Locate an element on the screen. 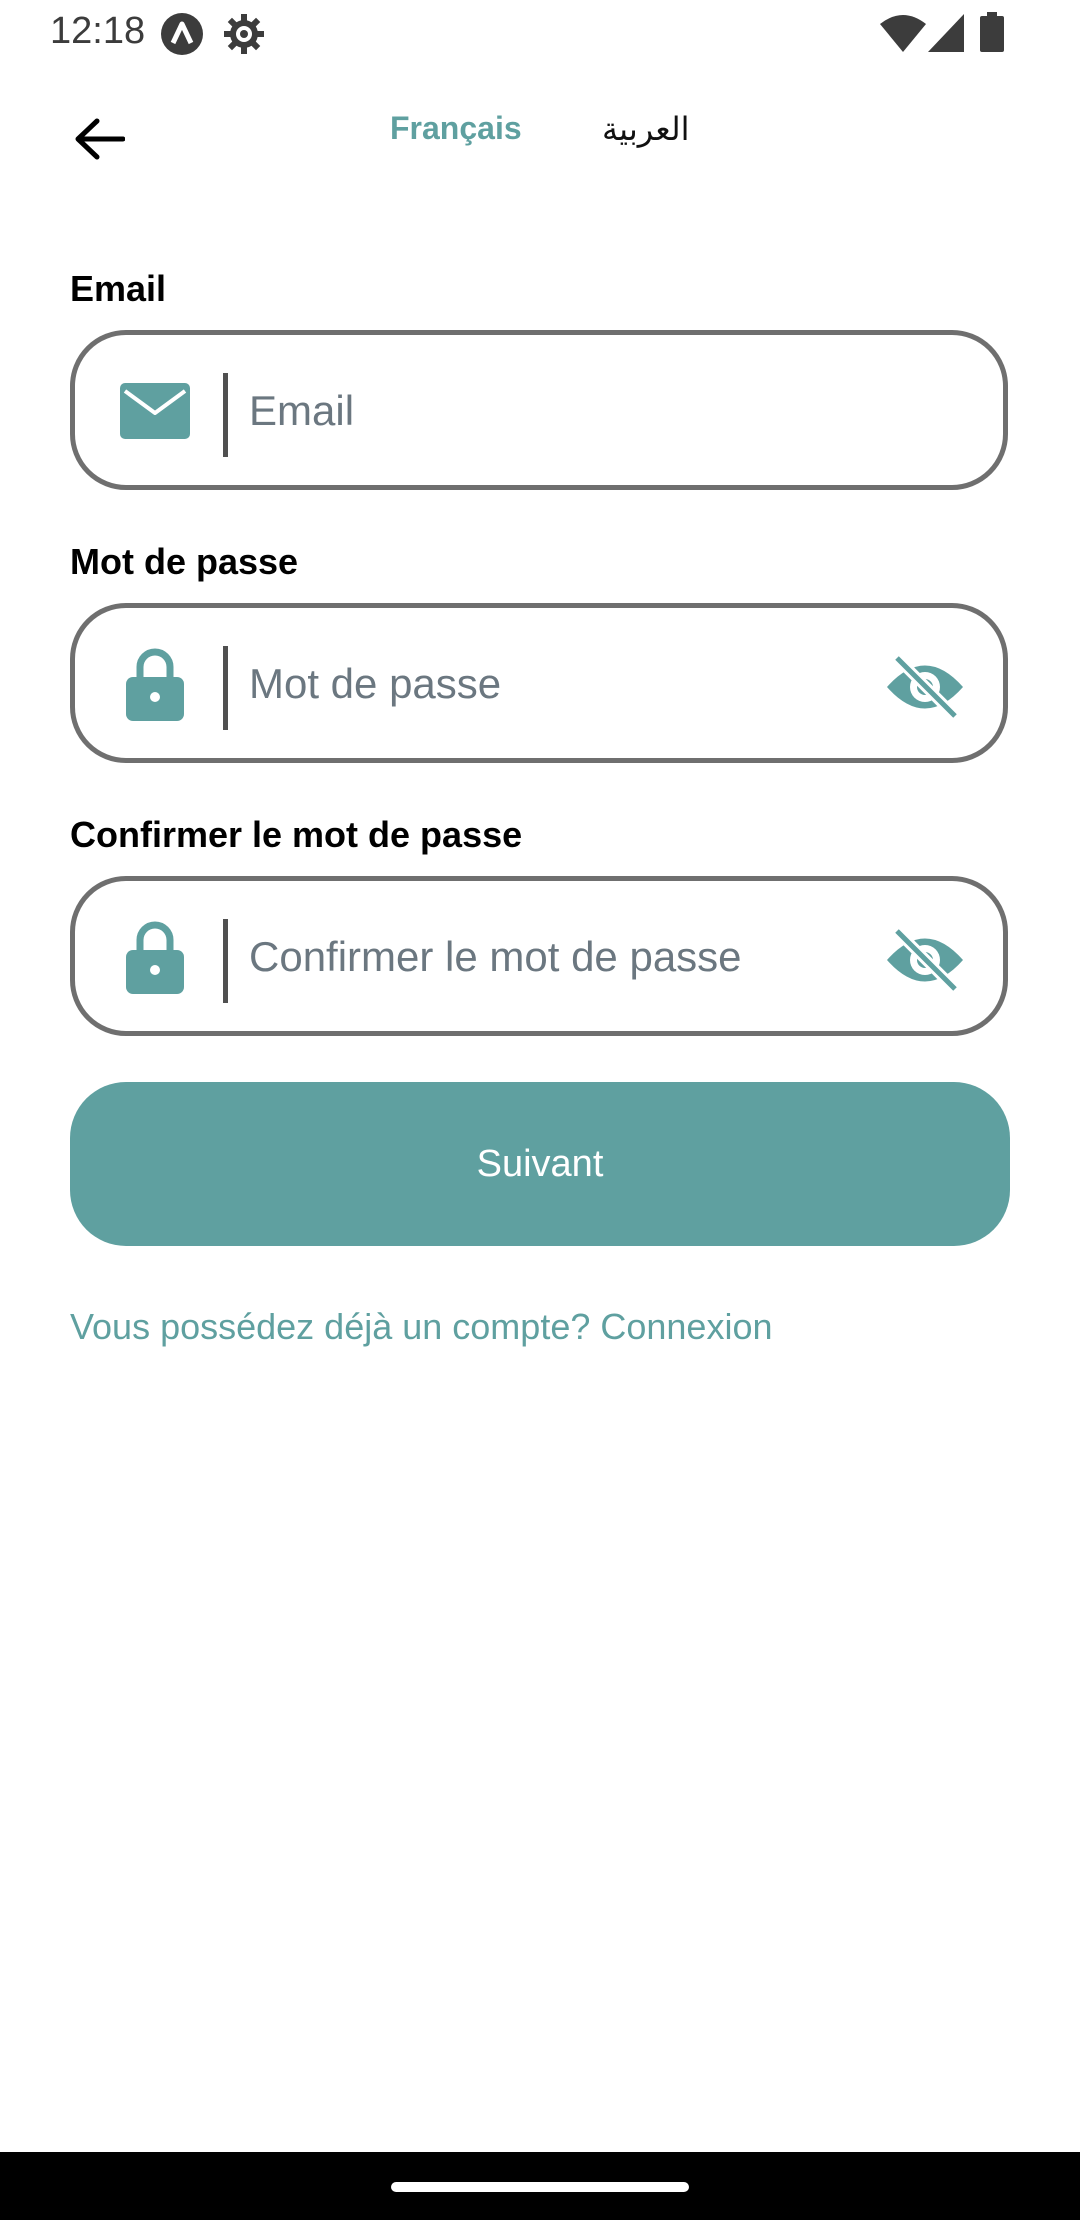 This screenshot has height=2220, width=1080. login-link: Vous possédez déjà un compte? Connexion is located at coordinates (421, 1327).